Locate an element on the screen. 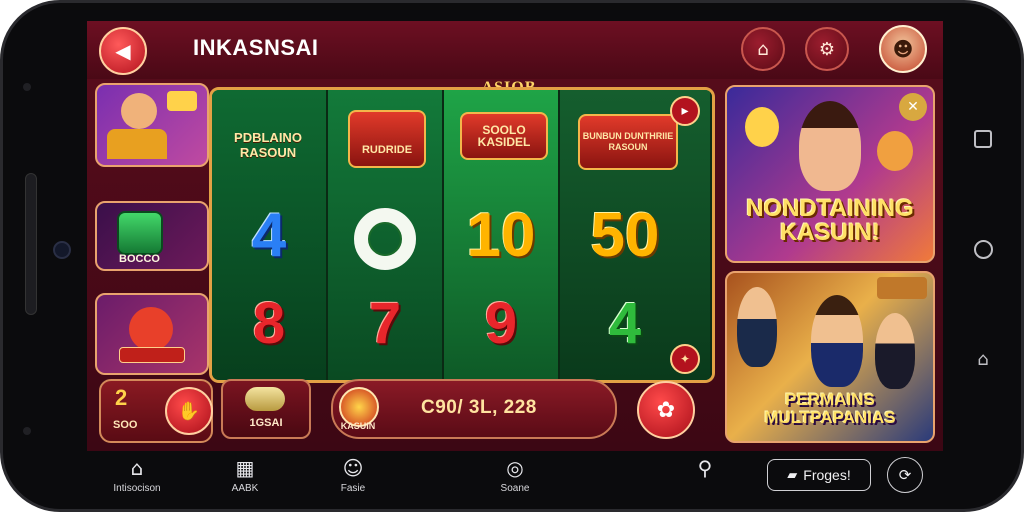 Image resolution: width=1024 pixels, height=512 pixels. home-button: ⌂ is located at coordinates (763, 49).